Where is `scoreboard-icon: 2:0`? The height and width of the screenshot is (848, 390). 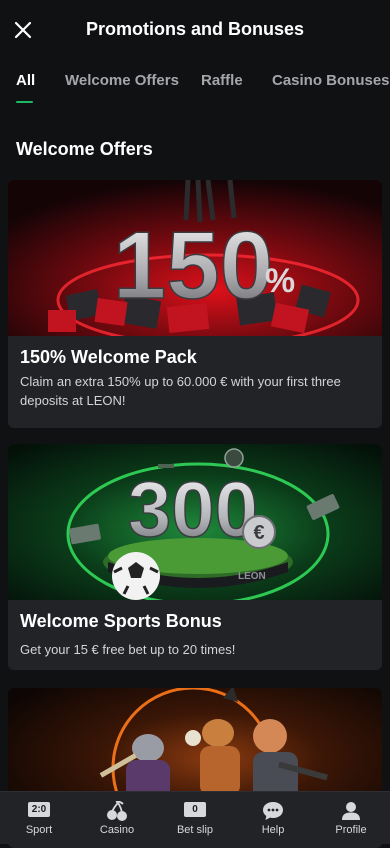 scoreboard-icon: 2:0 is located at coordinates (39, 809).